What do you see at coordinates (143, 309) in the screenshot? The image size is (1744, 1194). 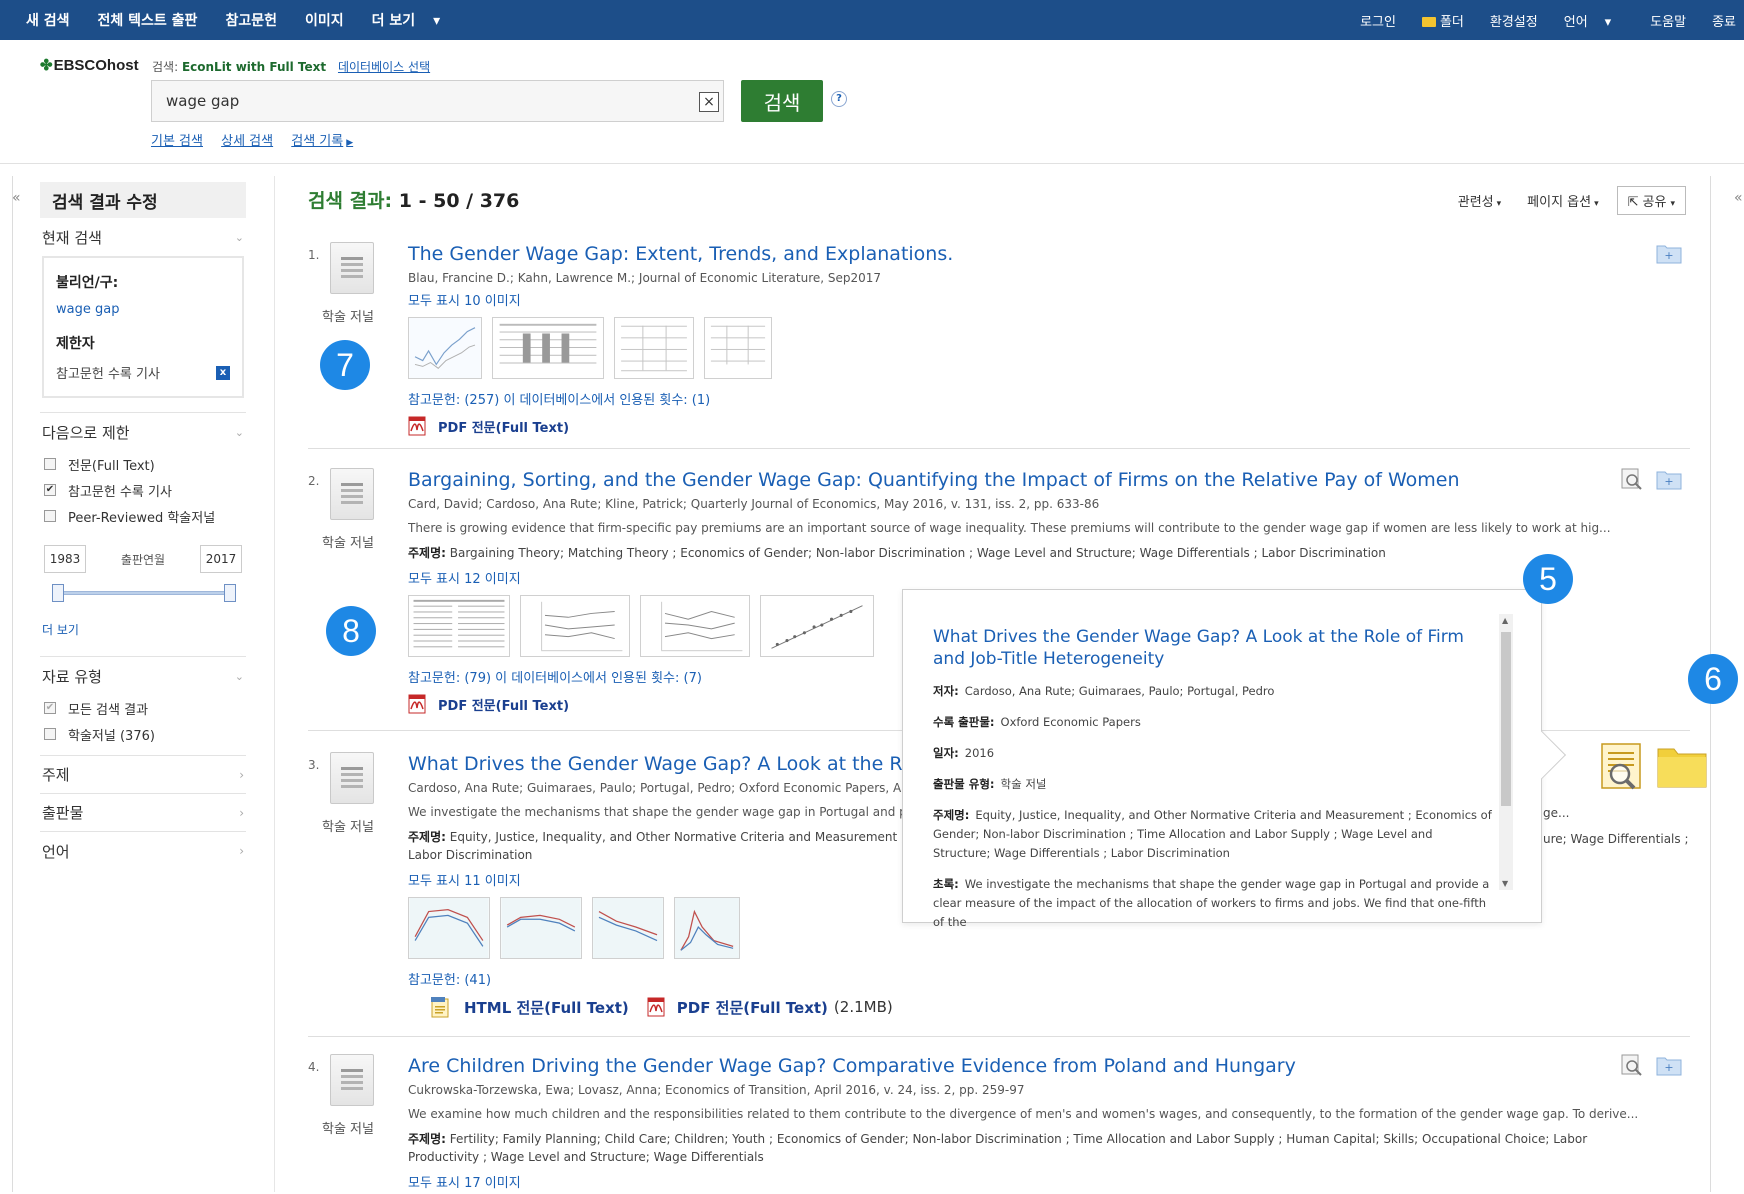 I see `boolean-value-link: wage gap` at bounding box center [143, 309].